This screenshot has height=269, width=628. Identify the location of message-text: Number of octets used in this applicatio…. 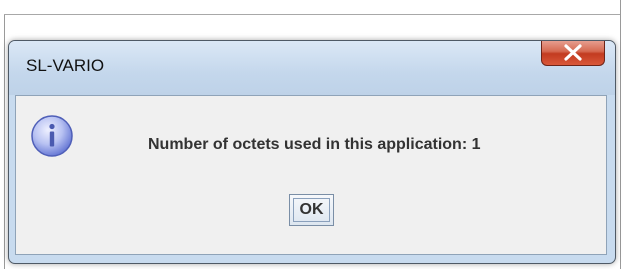
(314, 144).